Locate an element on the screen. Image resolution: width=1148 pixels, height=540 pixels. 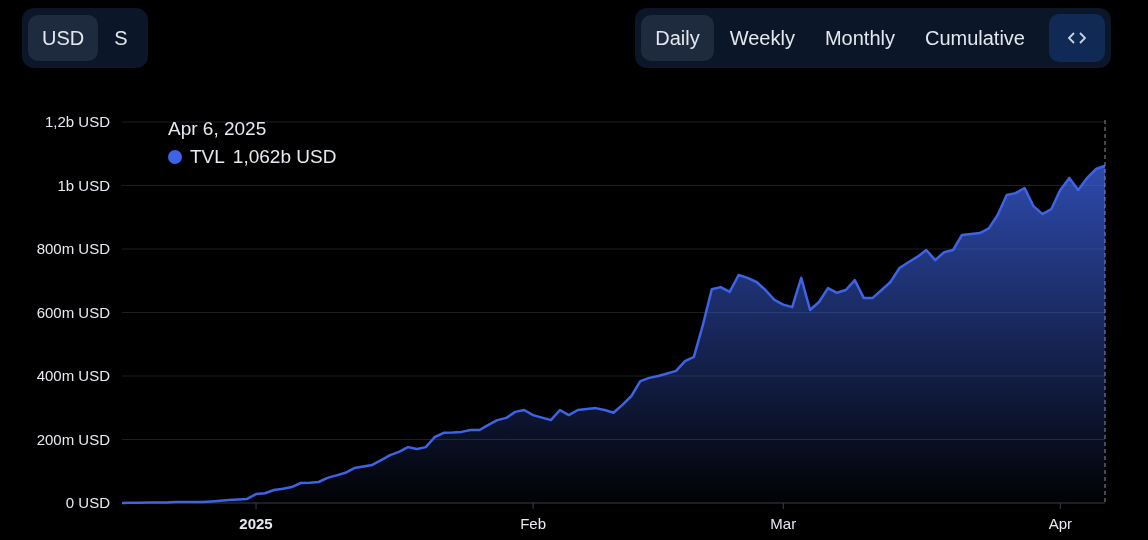
y-axis-label: 1,2b USD is located at coordinates (77, 121).